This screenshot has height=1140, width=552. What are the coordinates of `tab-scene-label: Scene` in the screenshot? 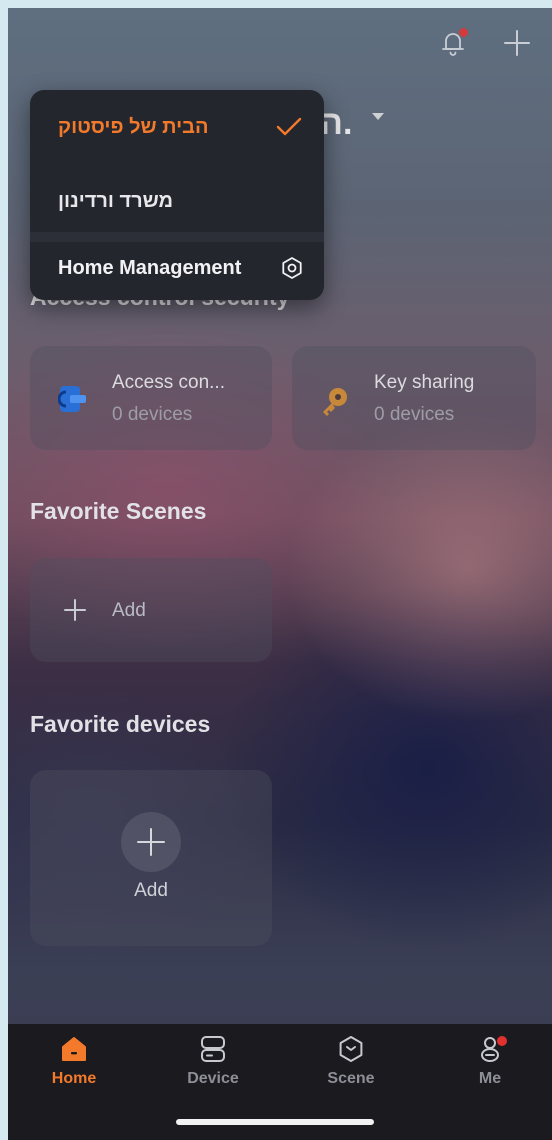 It's located at (351, 1078).